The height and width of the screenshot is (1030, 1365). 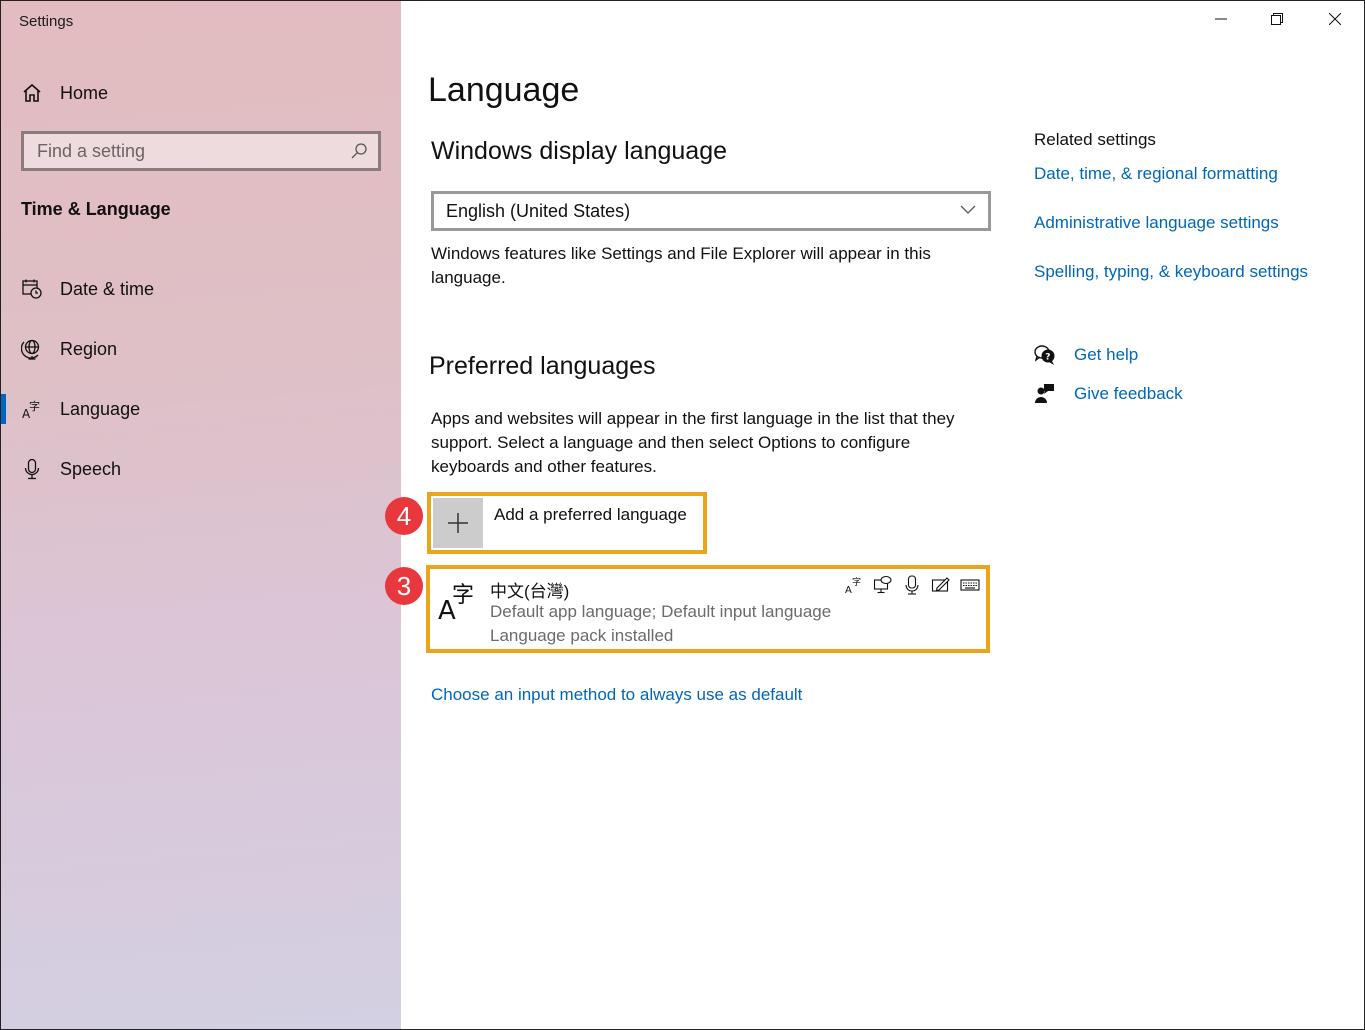 I want to click on handwriting-icon, so click(x=941, y=585).